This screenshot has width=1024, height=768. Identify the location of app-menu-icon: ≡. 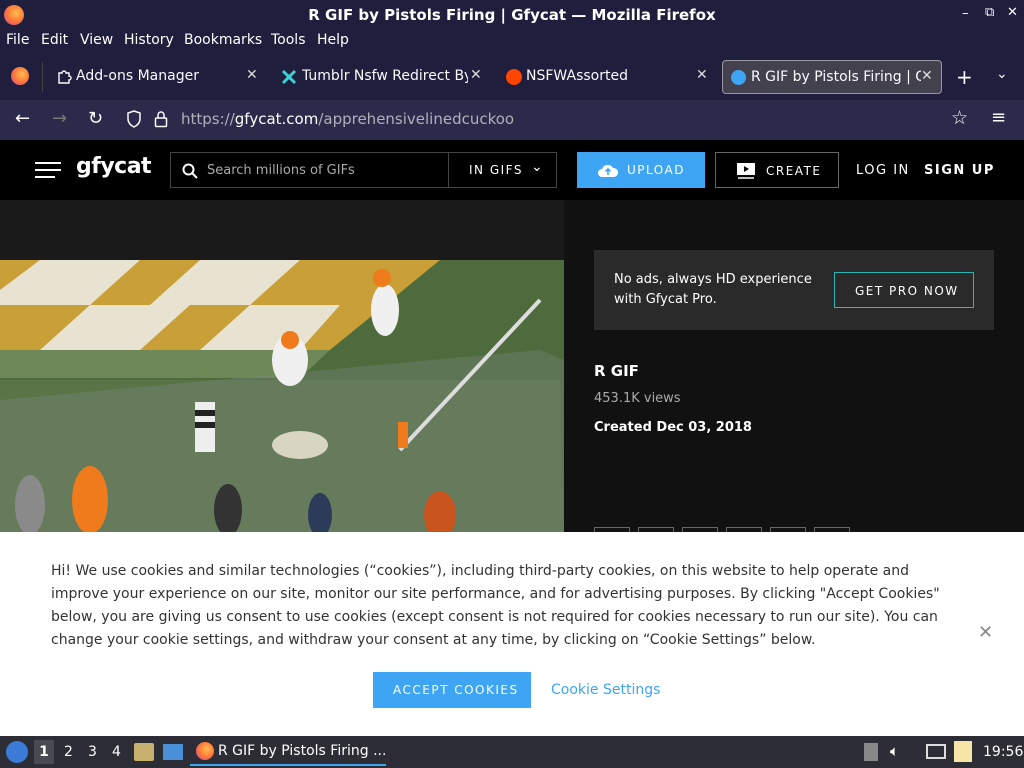
(998, 117).